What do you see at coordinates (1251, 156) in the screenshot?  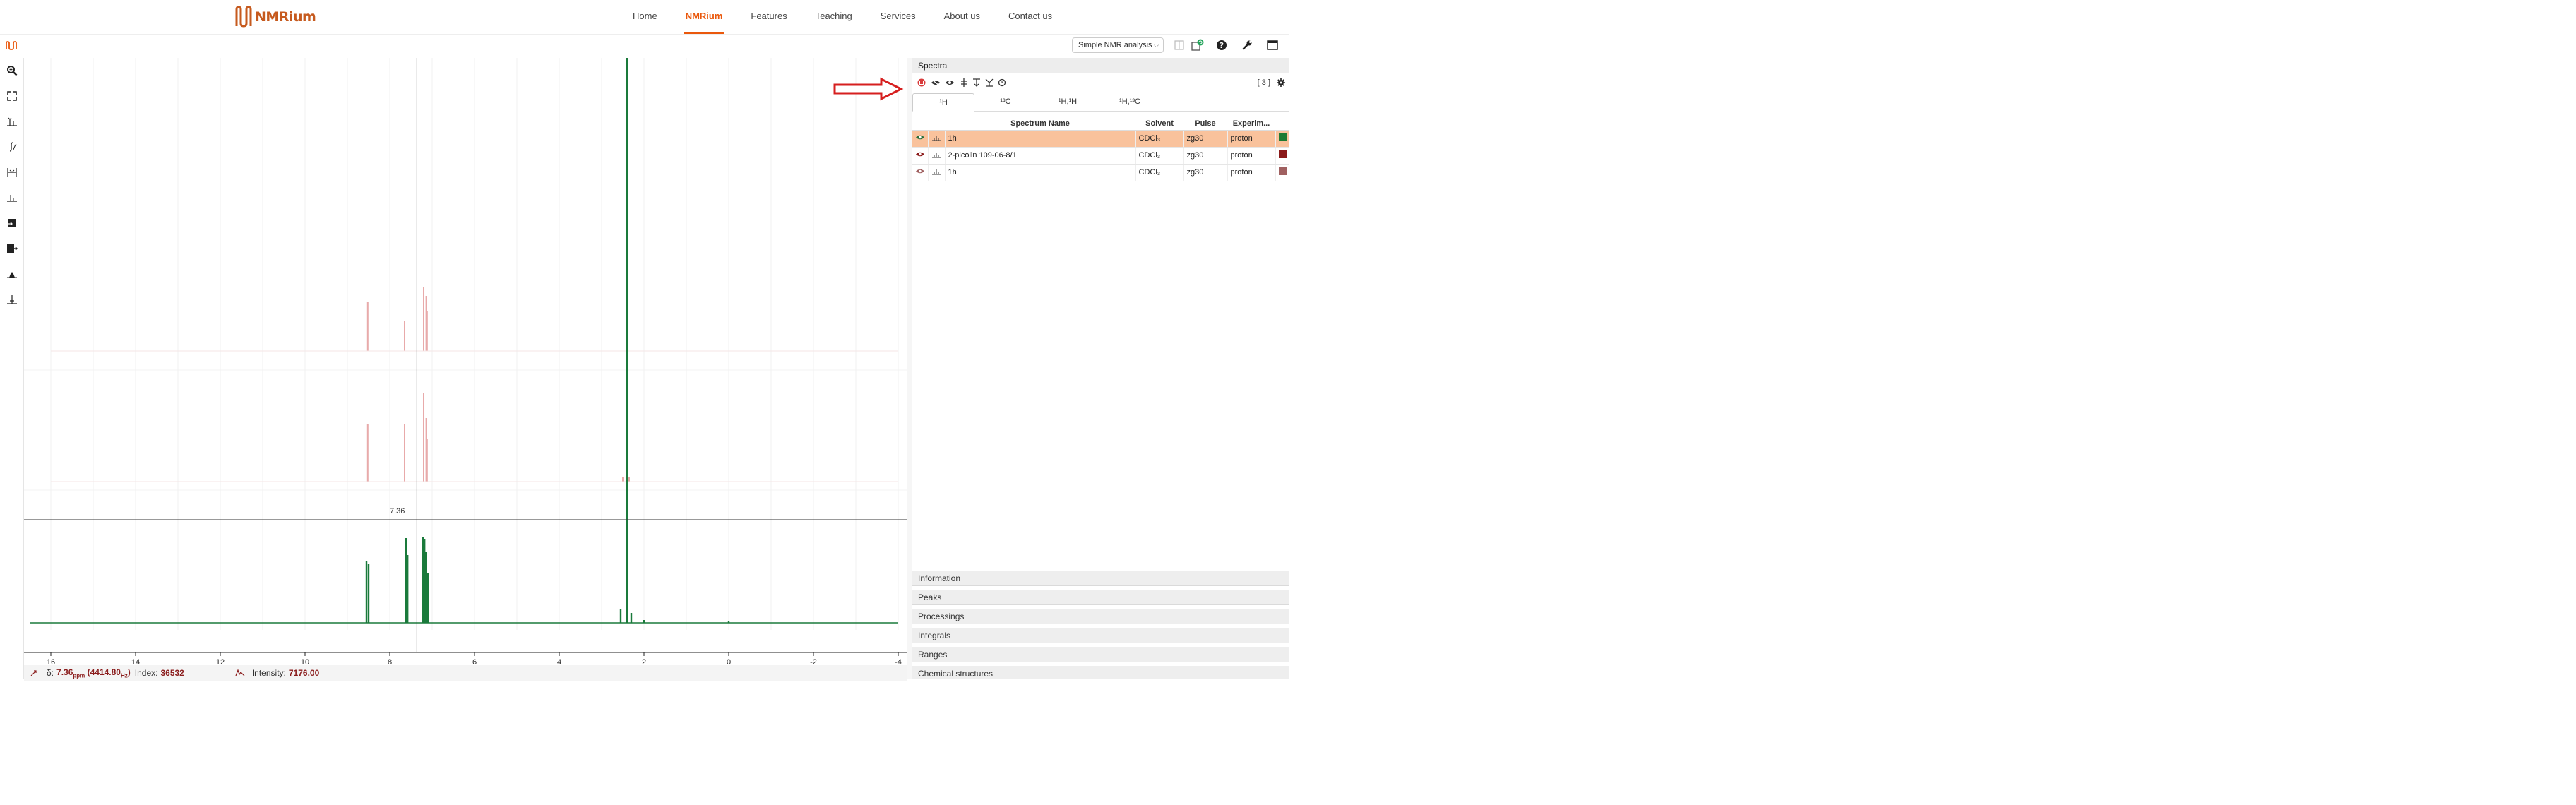 I see `experiment-cell: proton` at bounding box center [1251, 156].